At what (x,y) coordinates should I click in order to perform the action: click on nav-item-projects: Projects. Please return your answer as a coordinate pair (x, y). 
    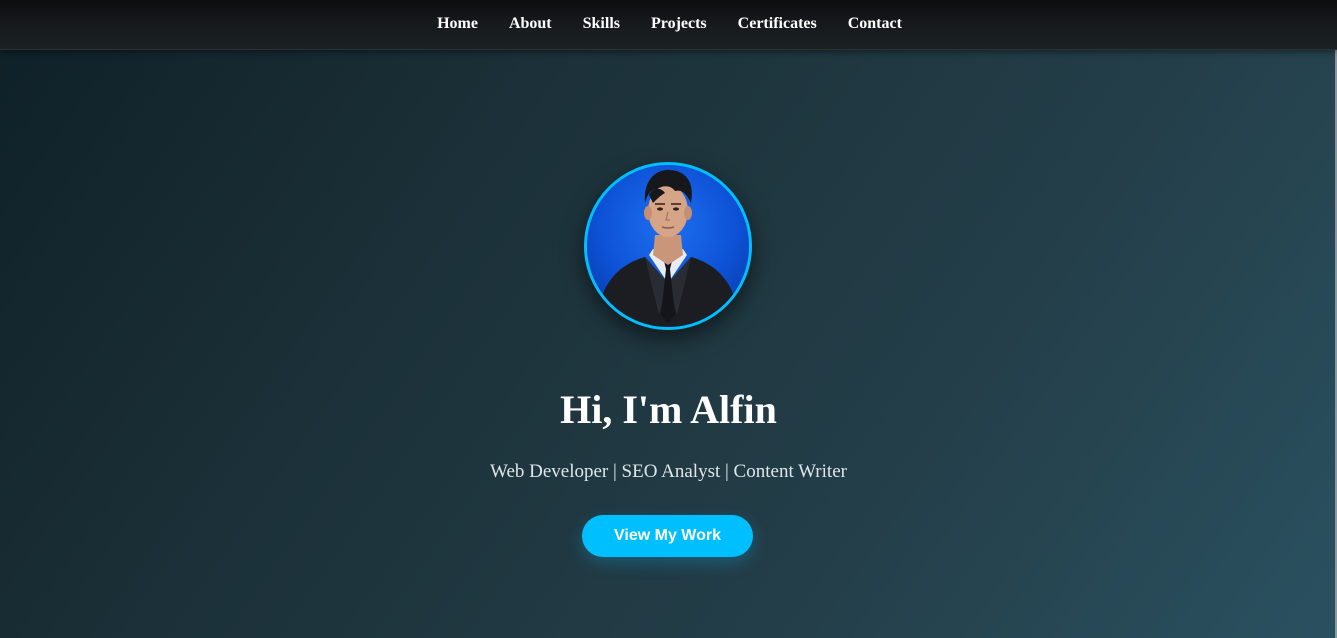
    Looking at the image, I should click on (678, 24).